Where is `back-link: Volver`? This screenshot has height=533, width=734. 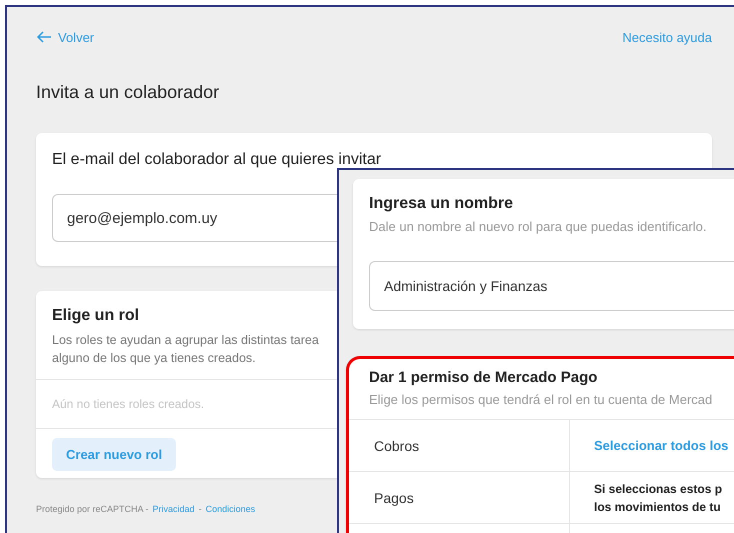
back-link: Volver is located at coordinates (65, 37).